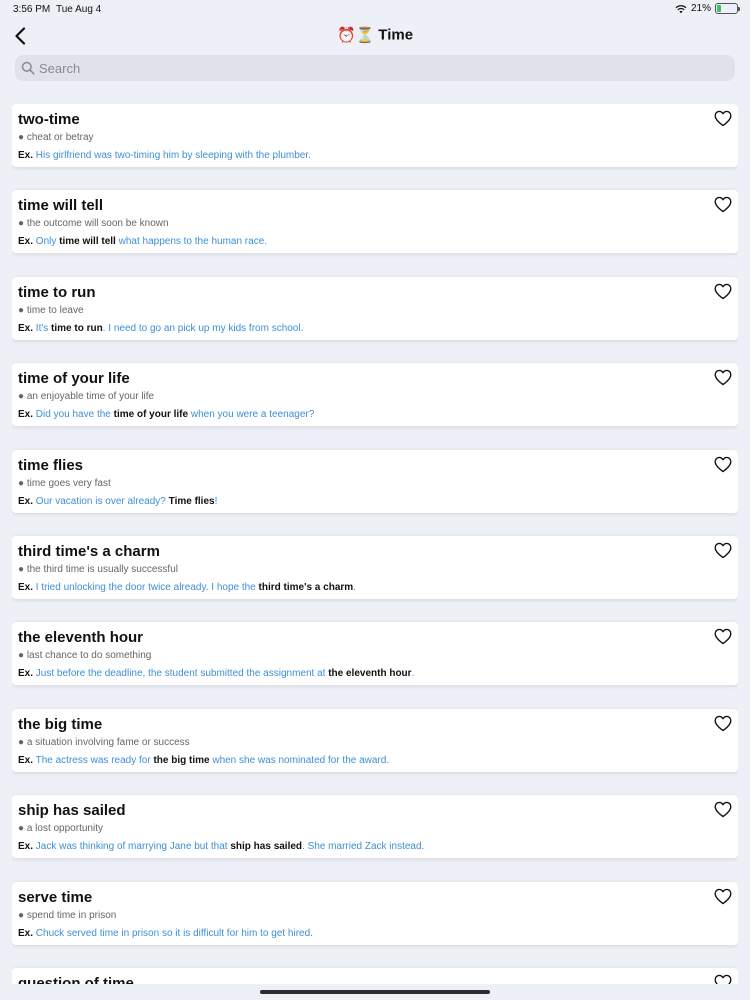  I want to click on example-text: when she was nominated for the award., so click(299, 760).